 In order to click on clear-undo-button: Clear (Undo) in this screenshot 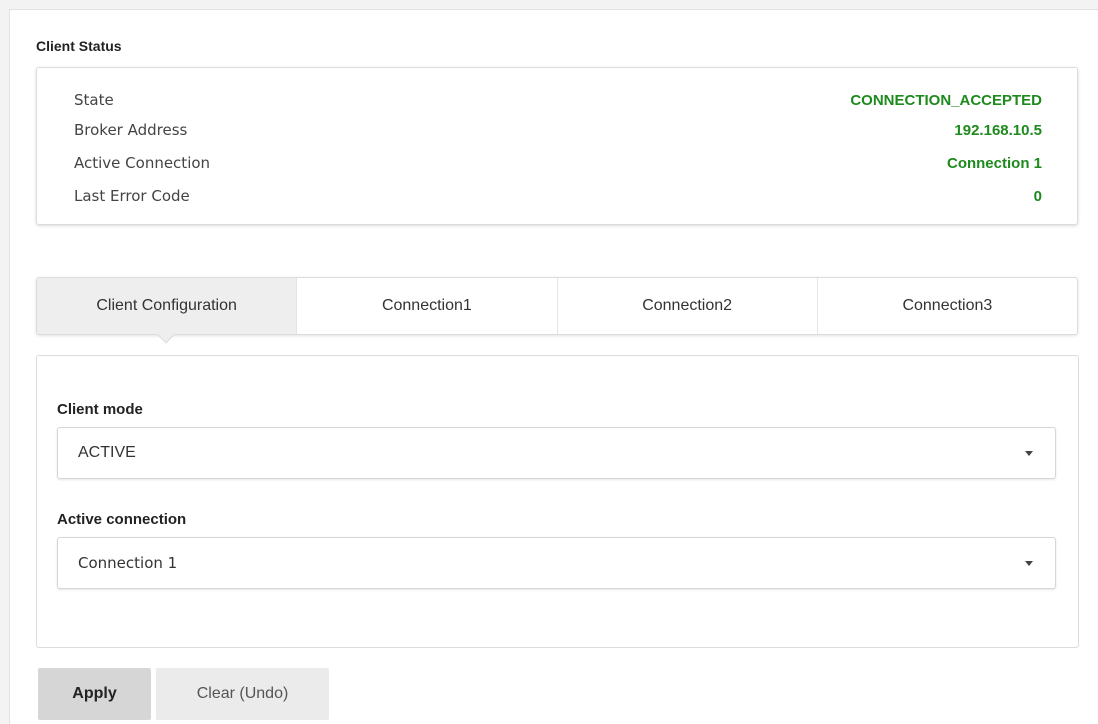, I will do `click(242, 694)`.